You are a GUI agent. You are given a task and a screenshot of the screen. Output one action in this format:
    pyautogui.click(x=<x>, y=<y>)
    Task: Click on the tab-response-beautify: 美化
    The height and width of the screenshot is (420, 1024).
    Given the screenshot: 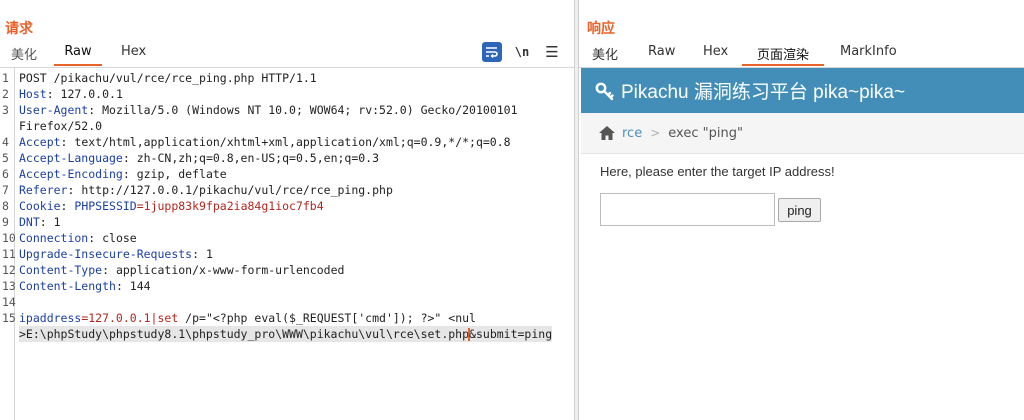 What is the action you would take?
    pyautogui.click(x=605, y=55)
    